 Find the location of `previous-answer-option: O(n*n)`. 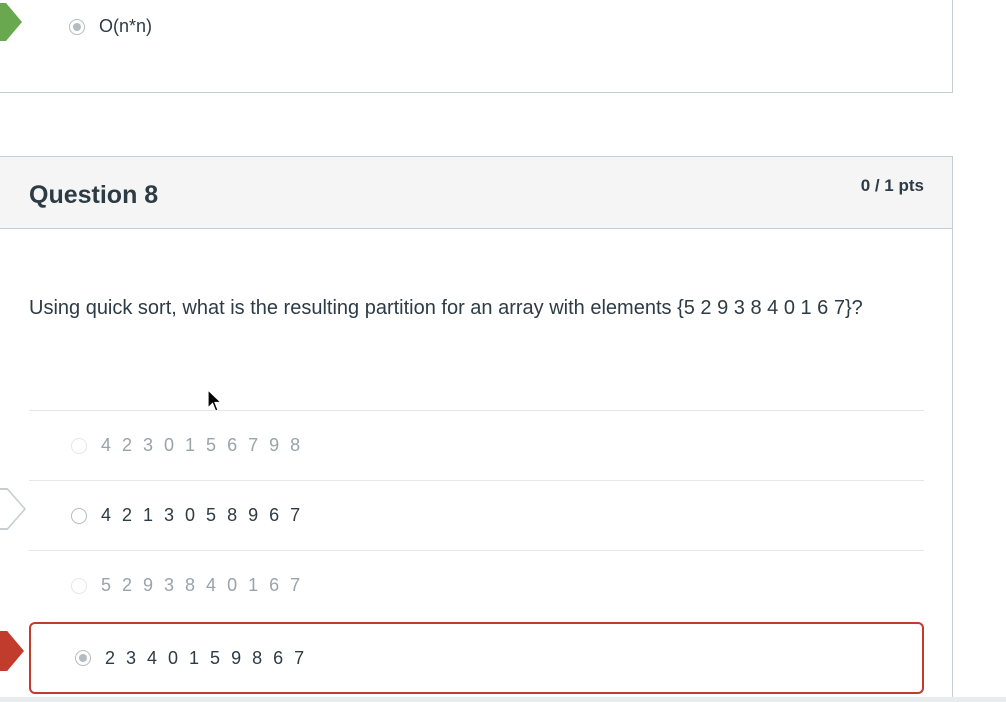

previous-answer-option: O(n*n) is located at coordinates (110, 26).